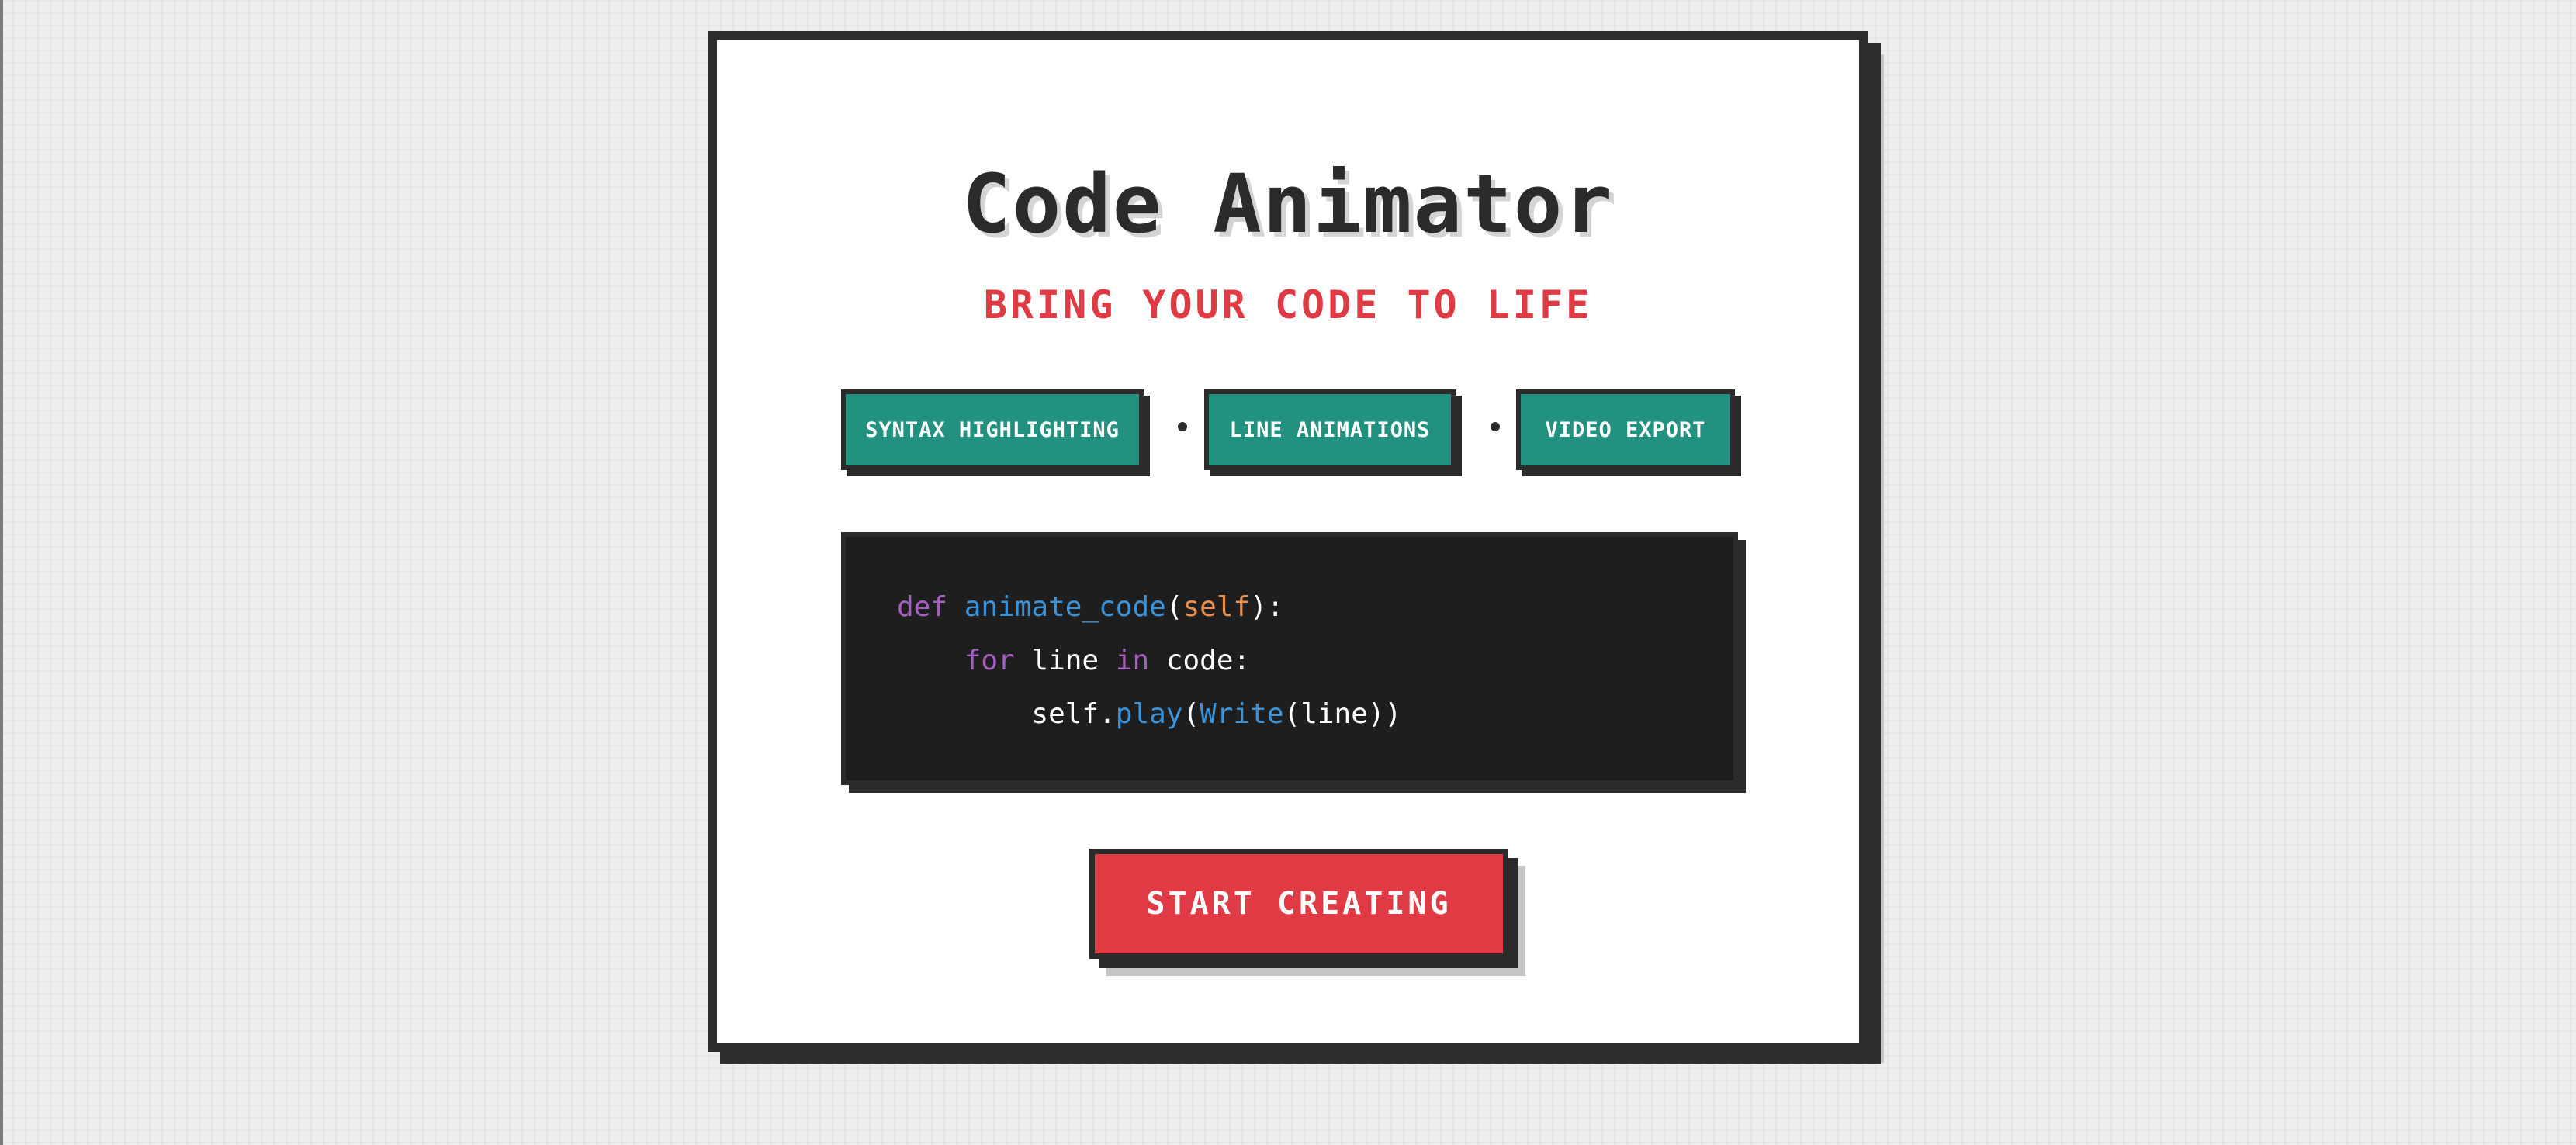 This screenshot has height=1145, width=2576. I want to click on page-title: Code Animator, so click(1288, 204).